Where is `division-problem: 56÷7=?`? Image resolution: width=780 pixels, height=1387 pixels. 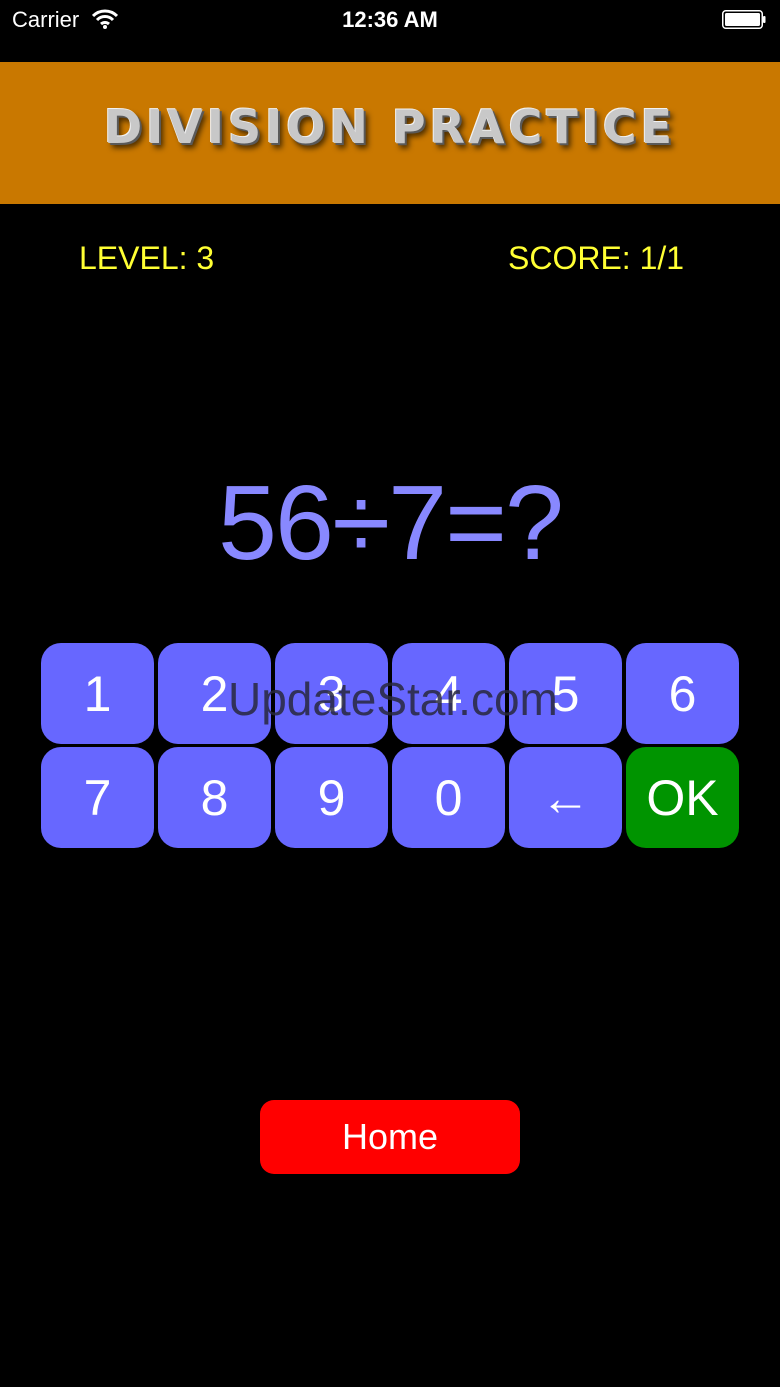
division-problem: 56÷7=? is located at coordinates (391, 523).